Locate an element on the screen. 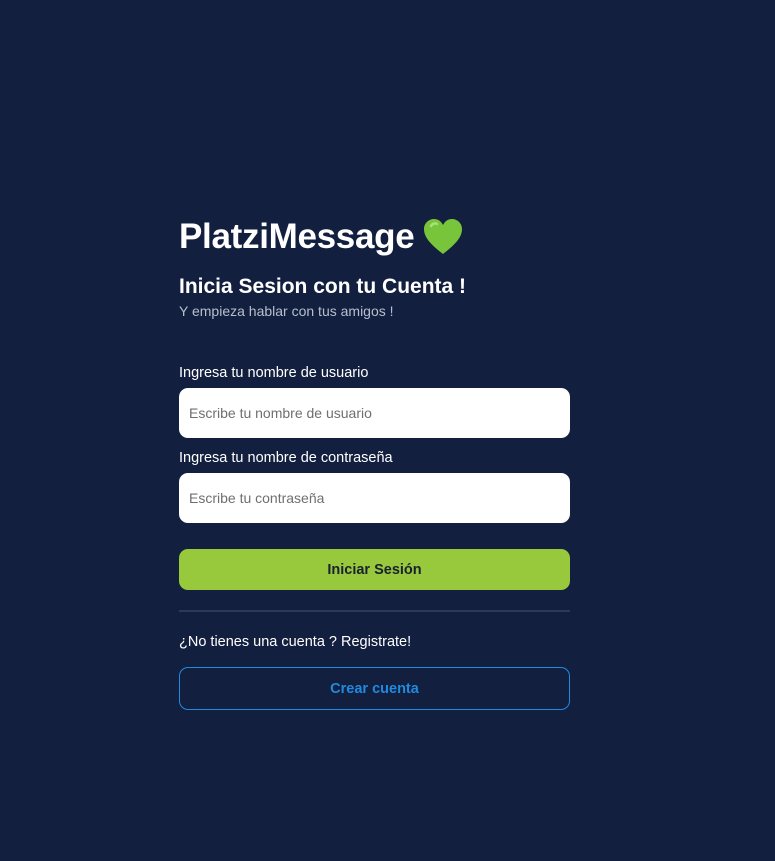 The image size is (775, 861). green-heart-icon is located at coordinates (443, 237).